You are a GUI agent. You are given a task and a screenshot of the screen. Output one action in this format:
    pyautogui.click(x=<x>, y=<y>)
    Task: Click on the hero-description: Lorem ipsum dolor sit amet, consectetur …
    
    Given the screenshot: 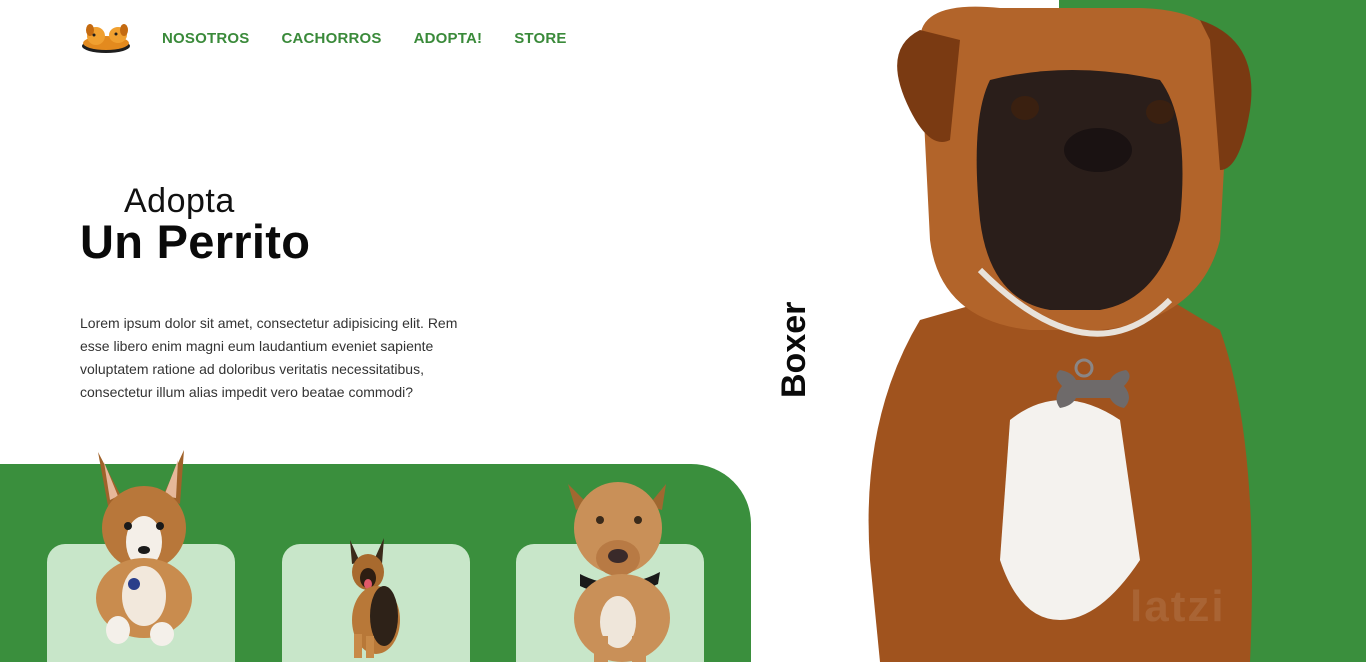 What is the action you would take?
    pyautogui.click(x=269, y=357)
    